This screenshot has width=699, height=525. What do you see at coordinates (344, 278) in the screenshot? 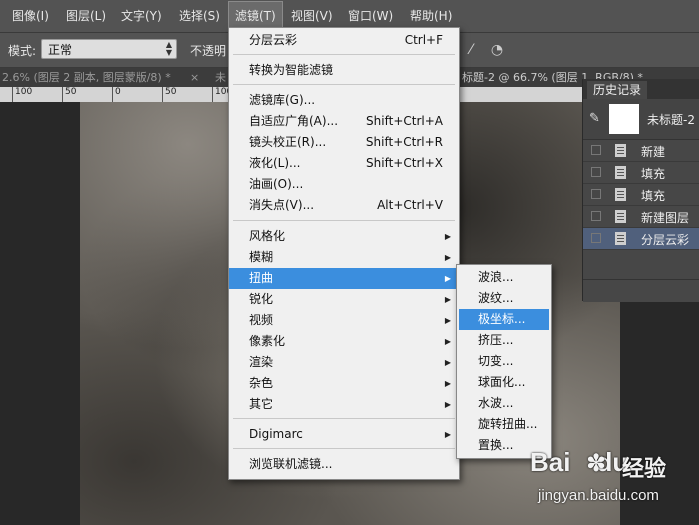
I see `menu-item-distort: 扭曲 ▶` at bounding box center [344, 278].